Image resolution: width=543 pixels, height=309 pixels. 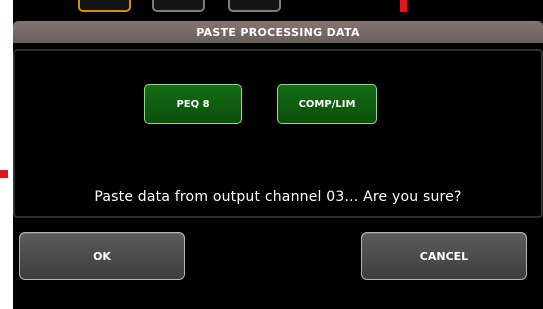 I want to click on top-tab-active, so click(x=104, y=6).